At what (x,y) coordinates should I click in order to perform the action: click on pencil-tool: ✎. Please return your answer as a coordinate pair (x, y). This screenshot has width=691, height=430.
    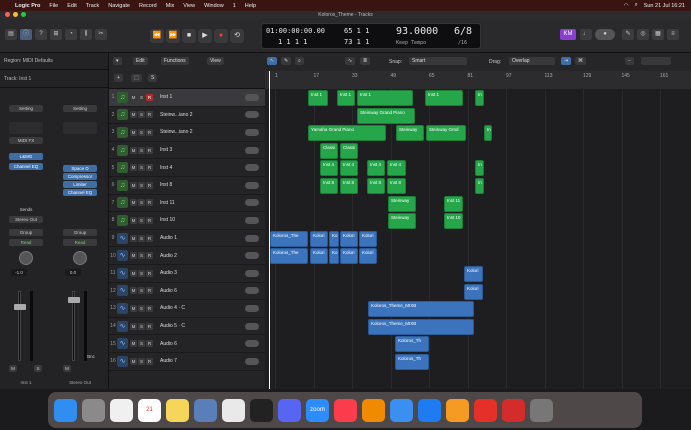
    Looking at the image, I should click on (286, 61).